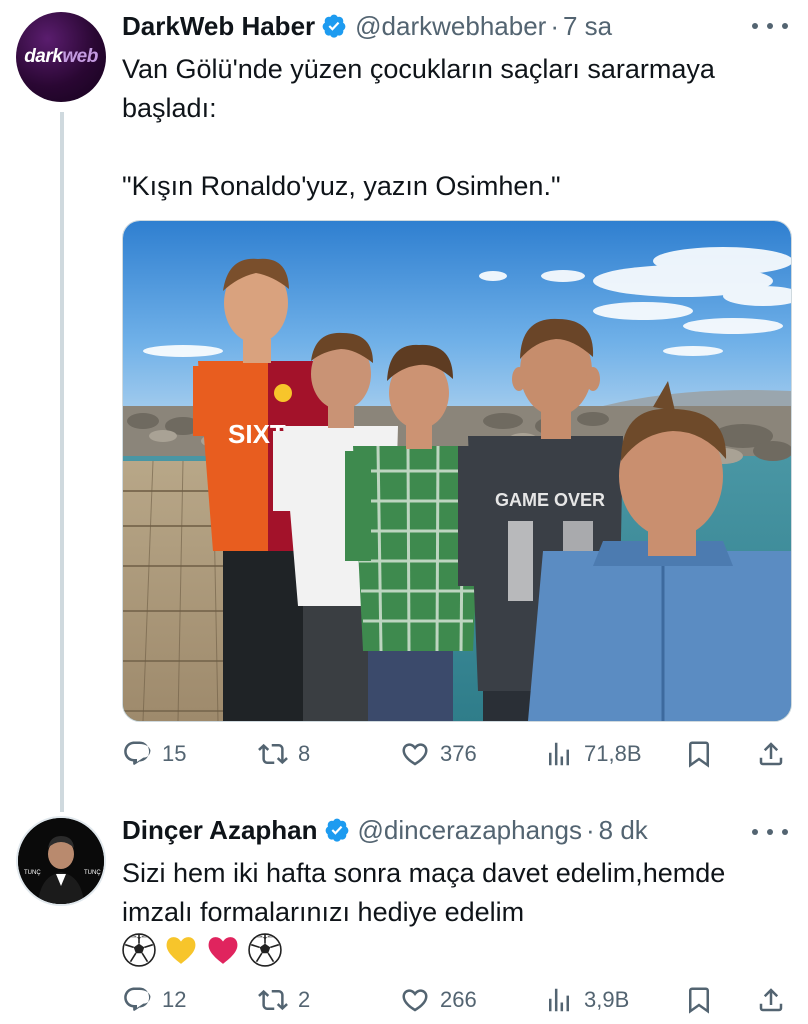 The image size is (808, 1024). I want to click on author-name: DarkWeb Haber, so click(218, 26).